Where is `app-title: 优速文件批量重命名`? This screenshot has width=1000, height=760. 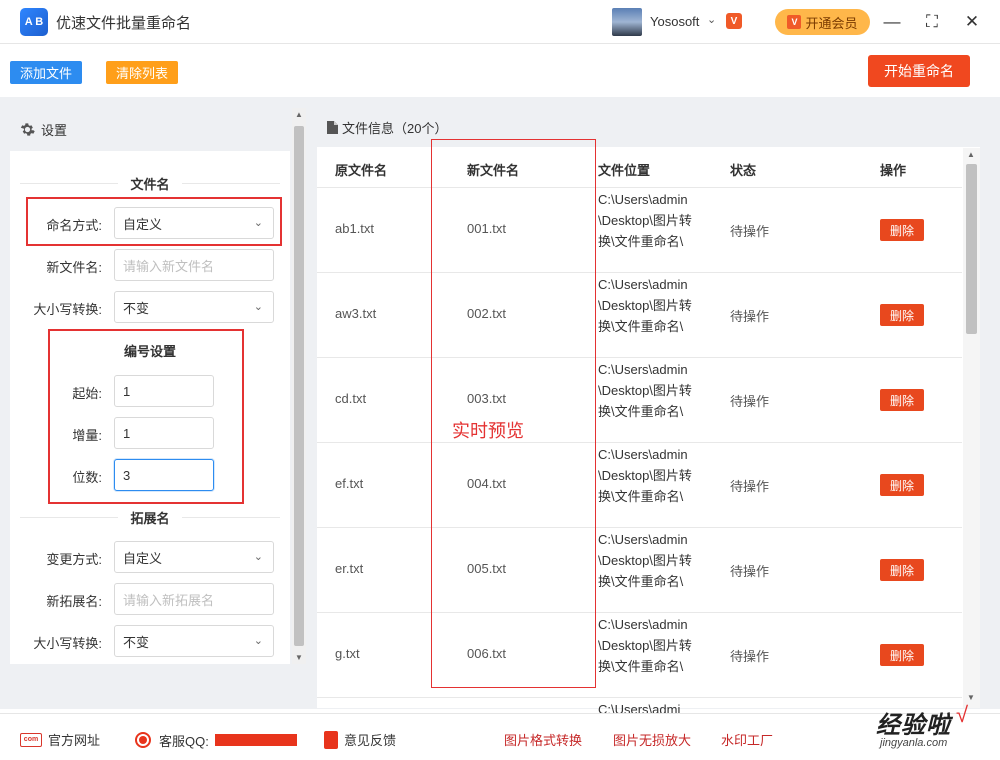 app-title: 优速文件批量重命名 is located at coordinates (124, 23).